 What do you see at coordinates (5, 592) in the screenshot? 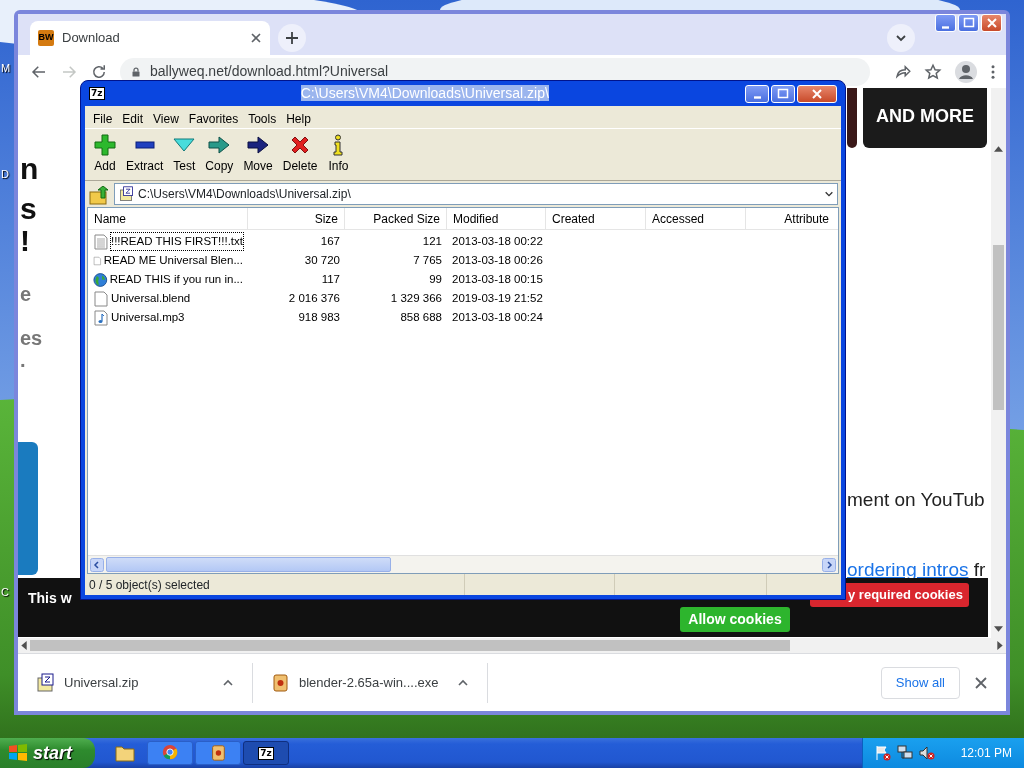
I see `desktop-icon-label: C` at bounding box center [5, 592].